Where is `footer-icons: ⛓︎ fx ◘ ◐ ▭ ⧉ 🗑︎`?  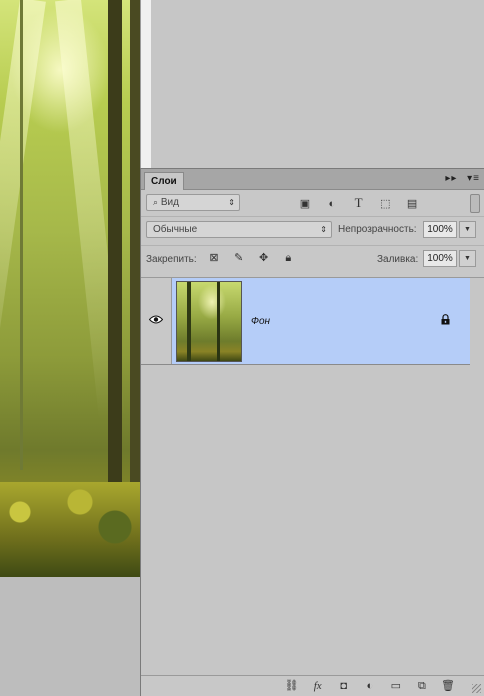
footer-icons: ⛓︎ fx ◘ ◐ ▭ ⧉ 🗑︎ is located at coordinates (366, 686).